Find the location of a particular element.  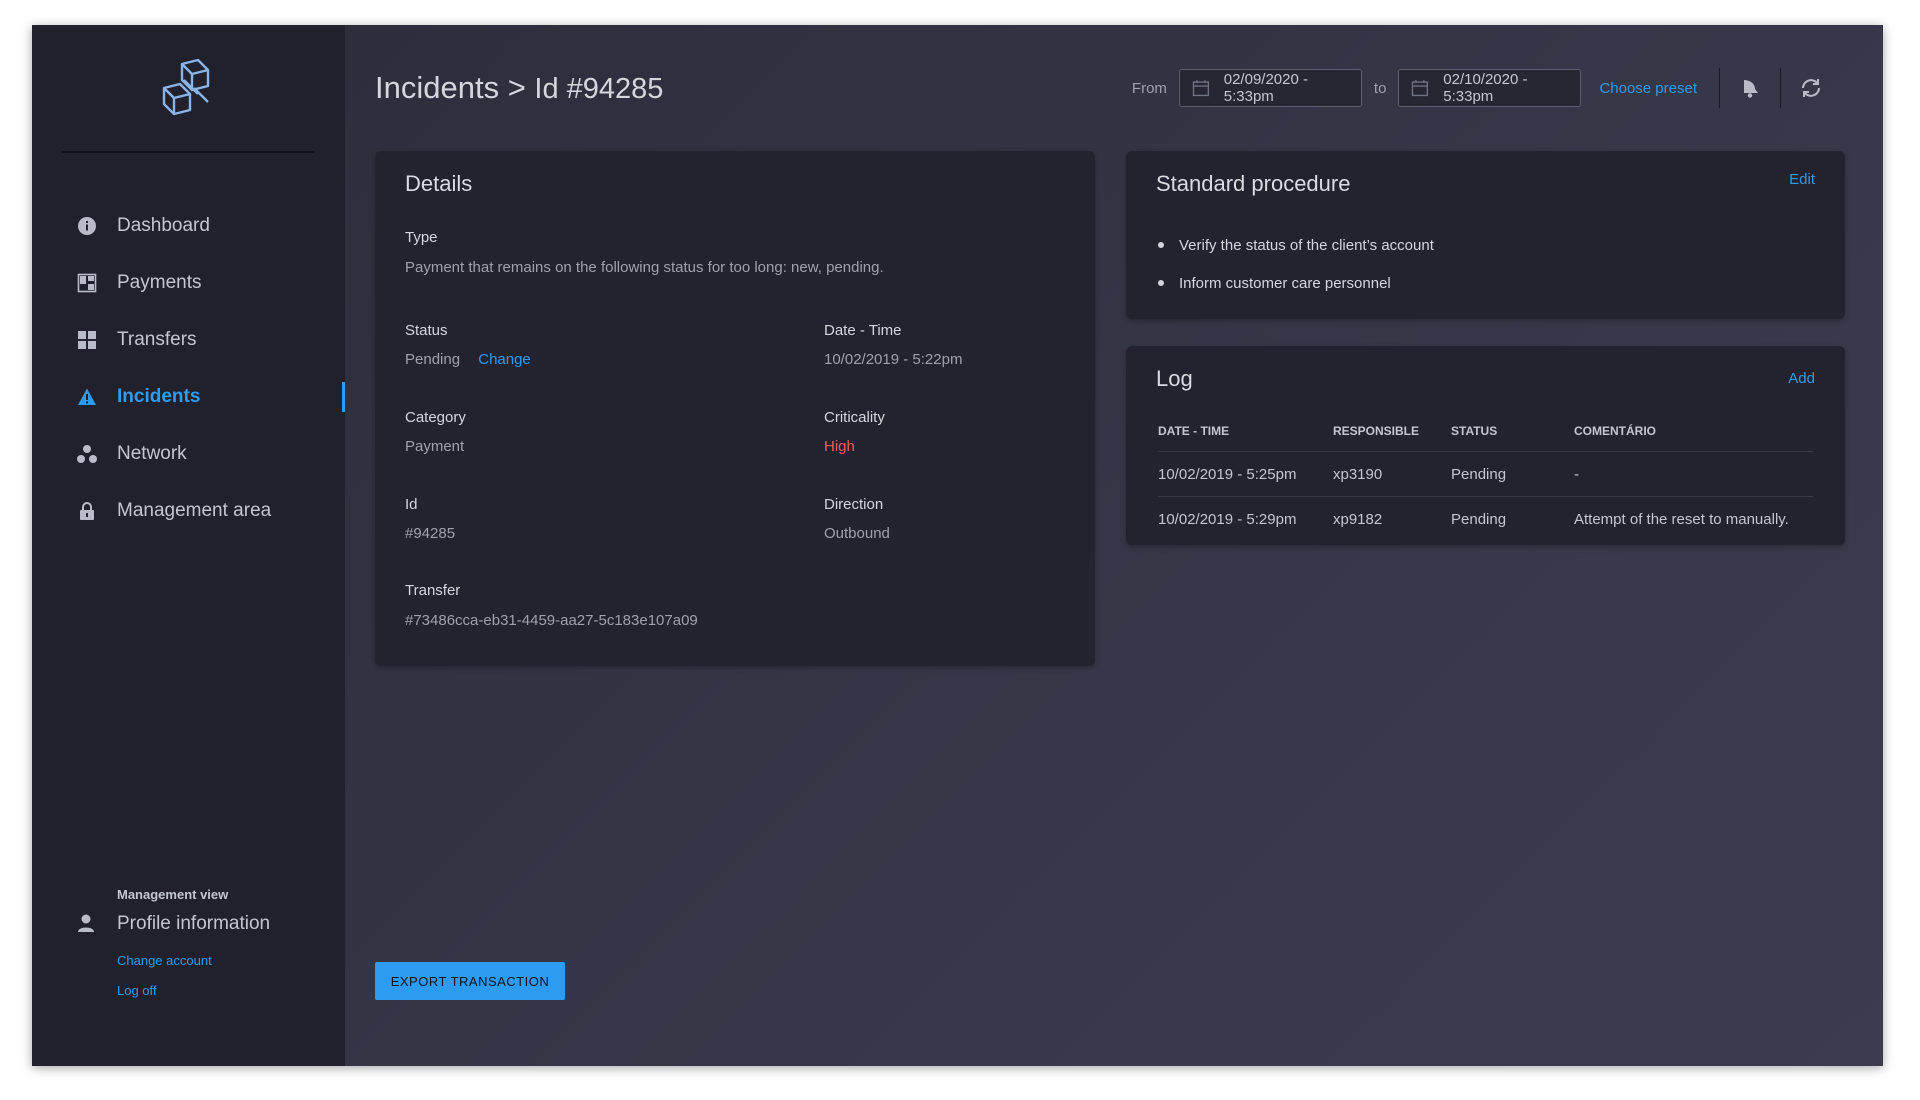

category-value: Payment is located at coordinates (435, 446).